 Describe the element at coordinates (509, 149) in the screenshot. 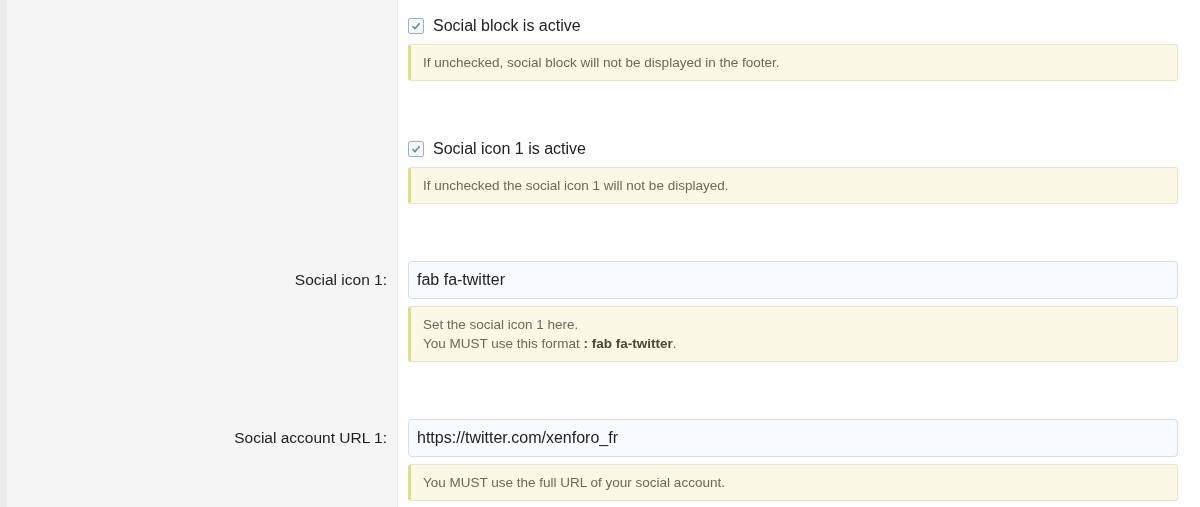

I see `checkbox-label: Social icon 1 is active` at that location.